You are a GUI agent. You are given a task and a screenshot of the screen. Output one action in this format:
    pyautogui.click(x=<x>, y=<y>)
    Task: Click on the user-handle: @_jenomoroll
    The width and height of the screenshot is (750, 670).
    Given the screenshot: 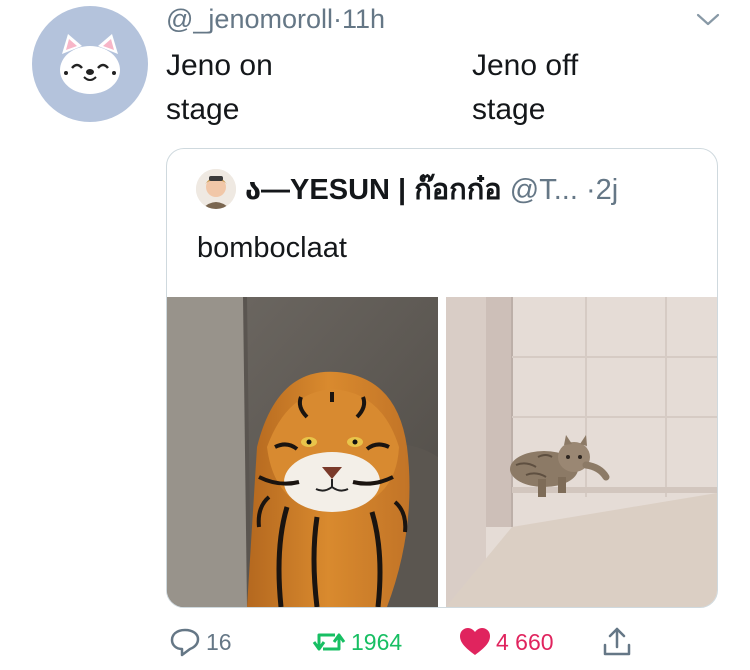 What is the action you would take?
    pyautogui.click(x=249, y=19)
    